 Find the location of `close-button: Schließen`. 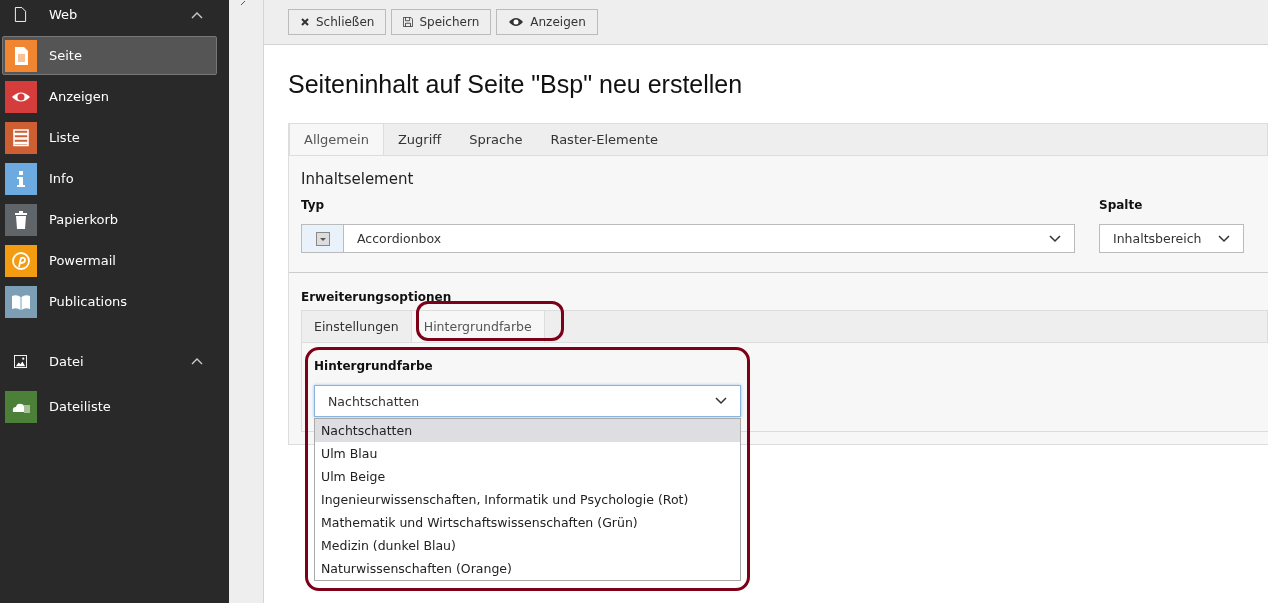

close-button: Schließen is located at coordinates (337, 22).